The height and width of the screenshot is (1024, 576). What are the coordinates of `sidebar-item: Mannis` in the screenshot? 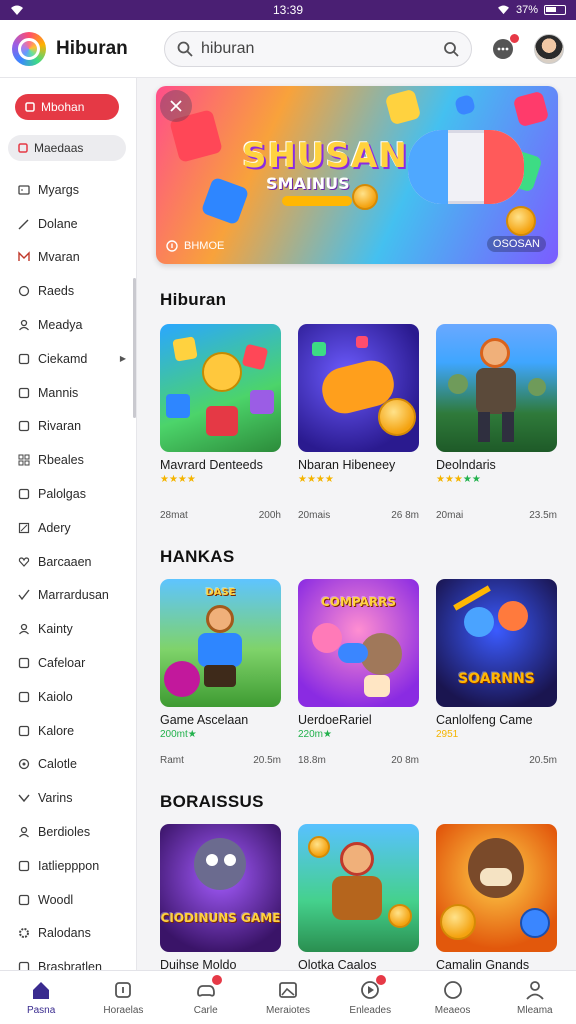 It's located at (68, 393).